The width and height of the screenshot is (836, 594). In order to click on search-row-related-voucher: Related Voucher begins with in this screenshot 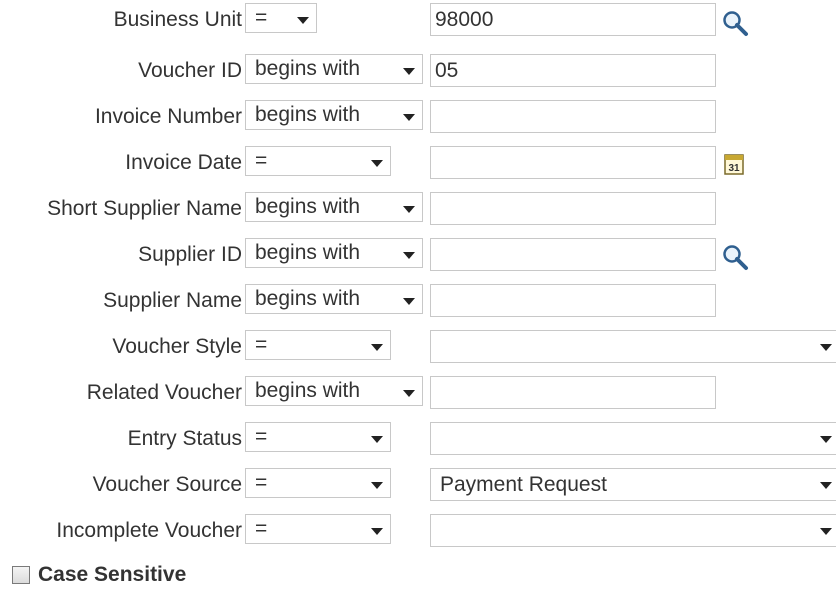, I will do `click(418, 393)`.